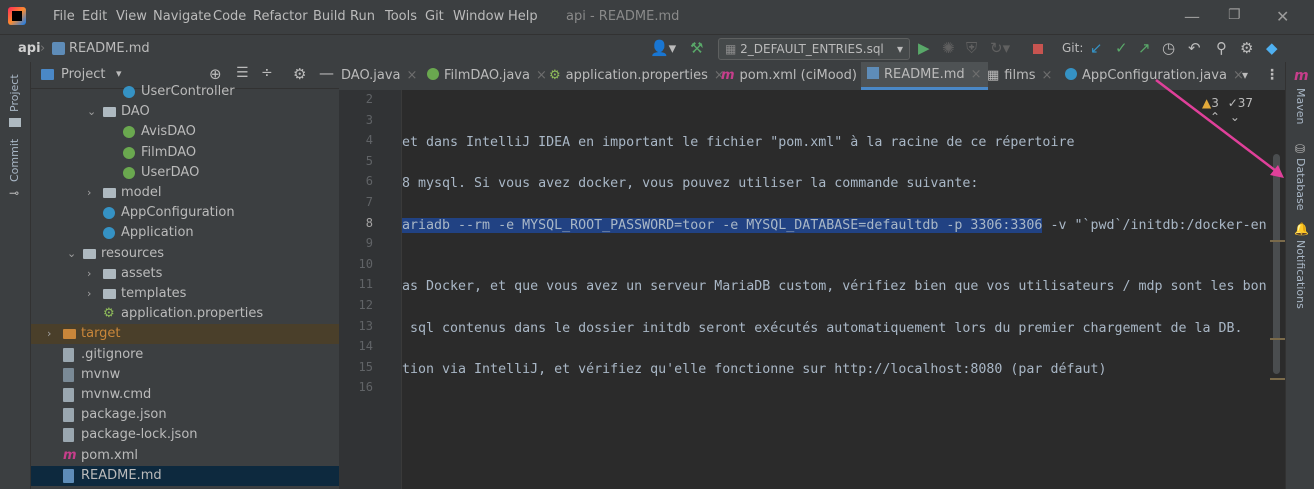 The image size is (1314, 489). I want to click on database-tool-tab: Database, so click(1300, 184).